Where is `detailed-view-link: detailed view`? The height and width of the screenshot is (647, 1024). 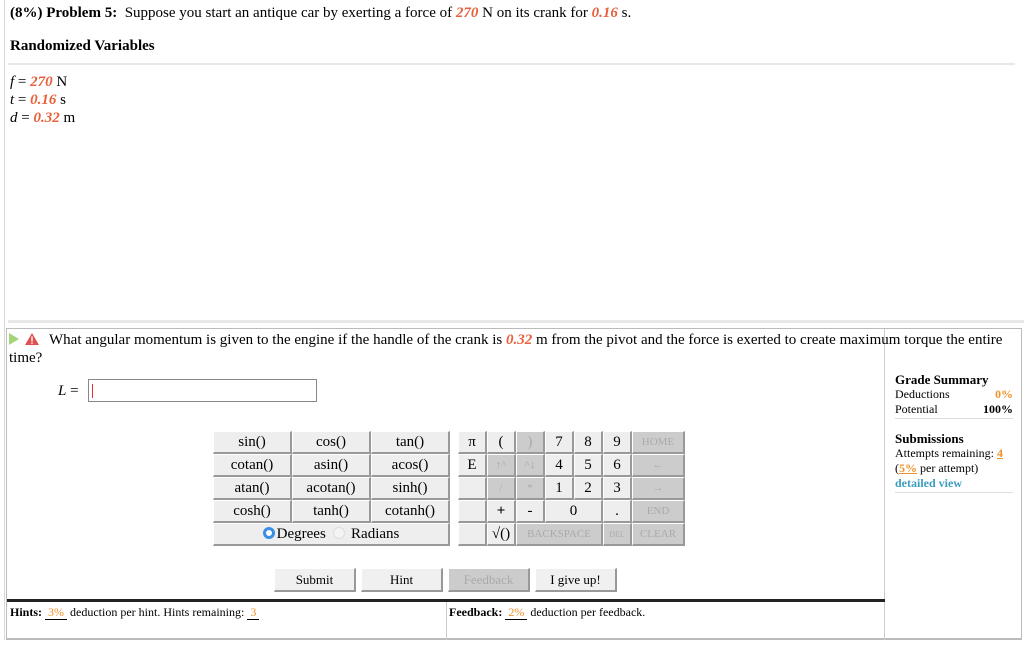
detailed-view-link: detailed view is located at coordinates (954, 483).